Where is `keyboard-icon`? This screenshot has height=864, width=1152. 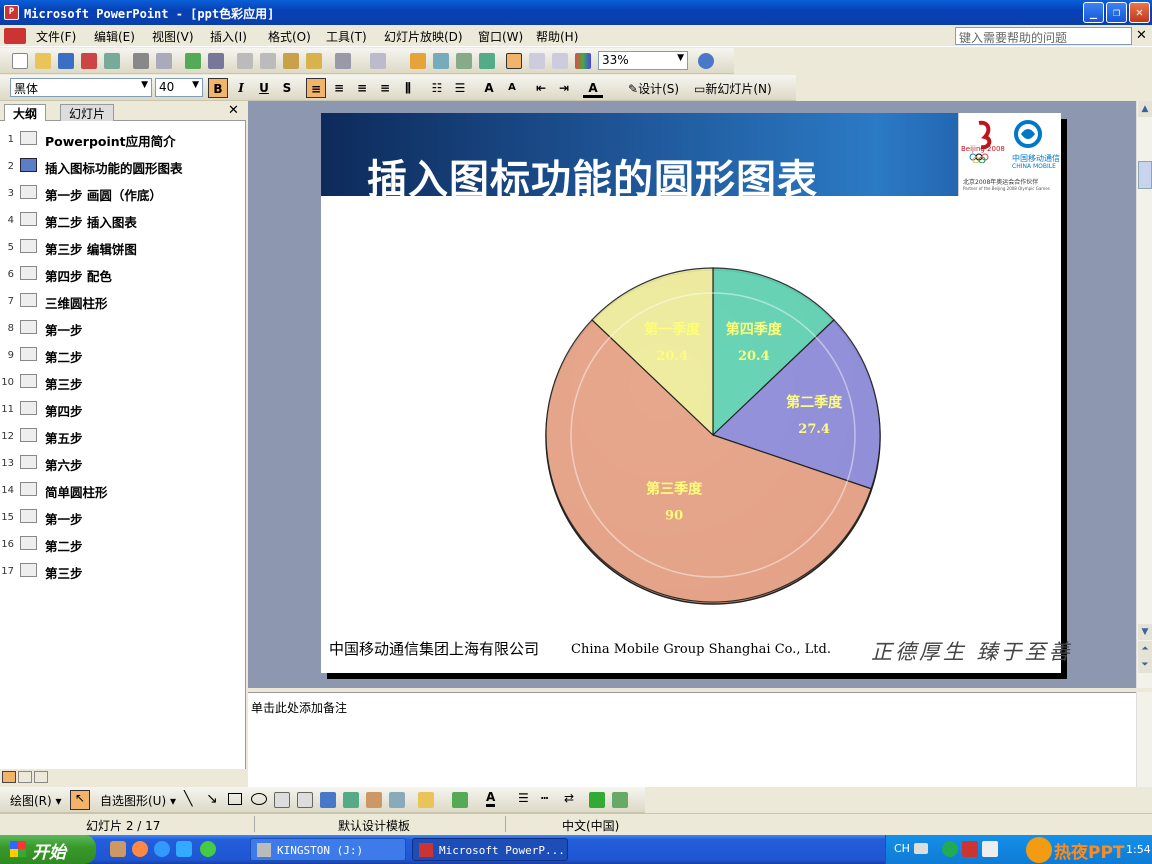
keyboard-icon is located at coordinates (921, 848).